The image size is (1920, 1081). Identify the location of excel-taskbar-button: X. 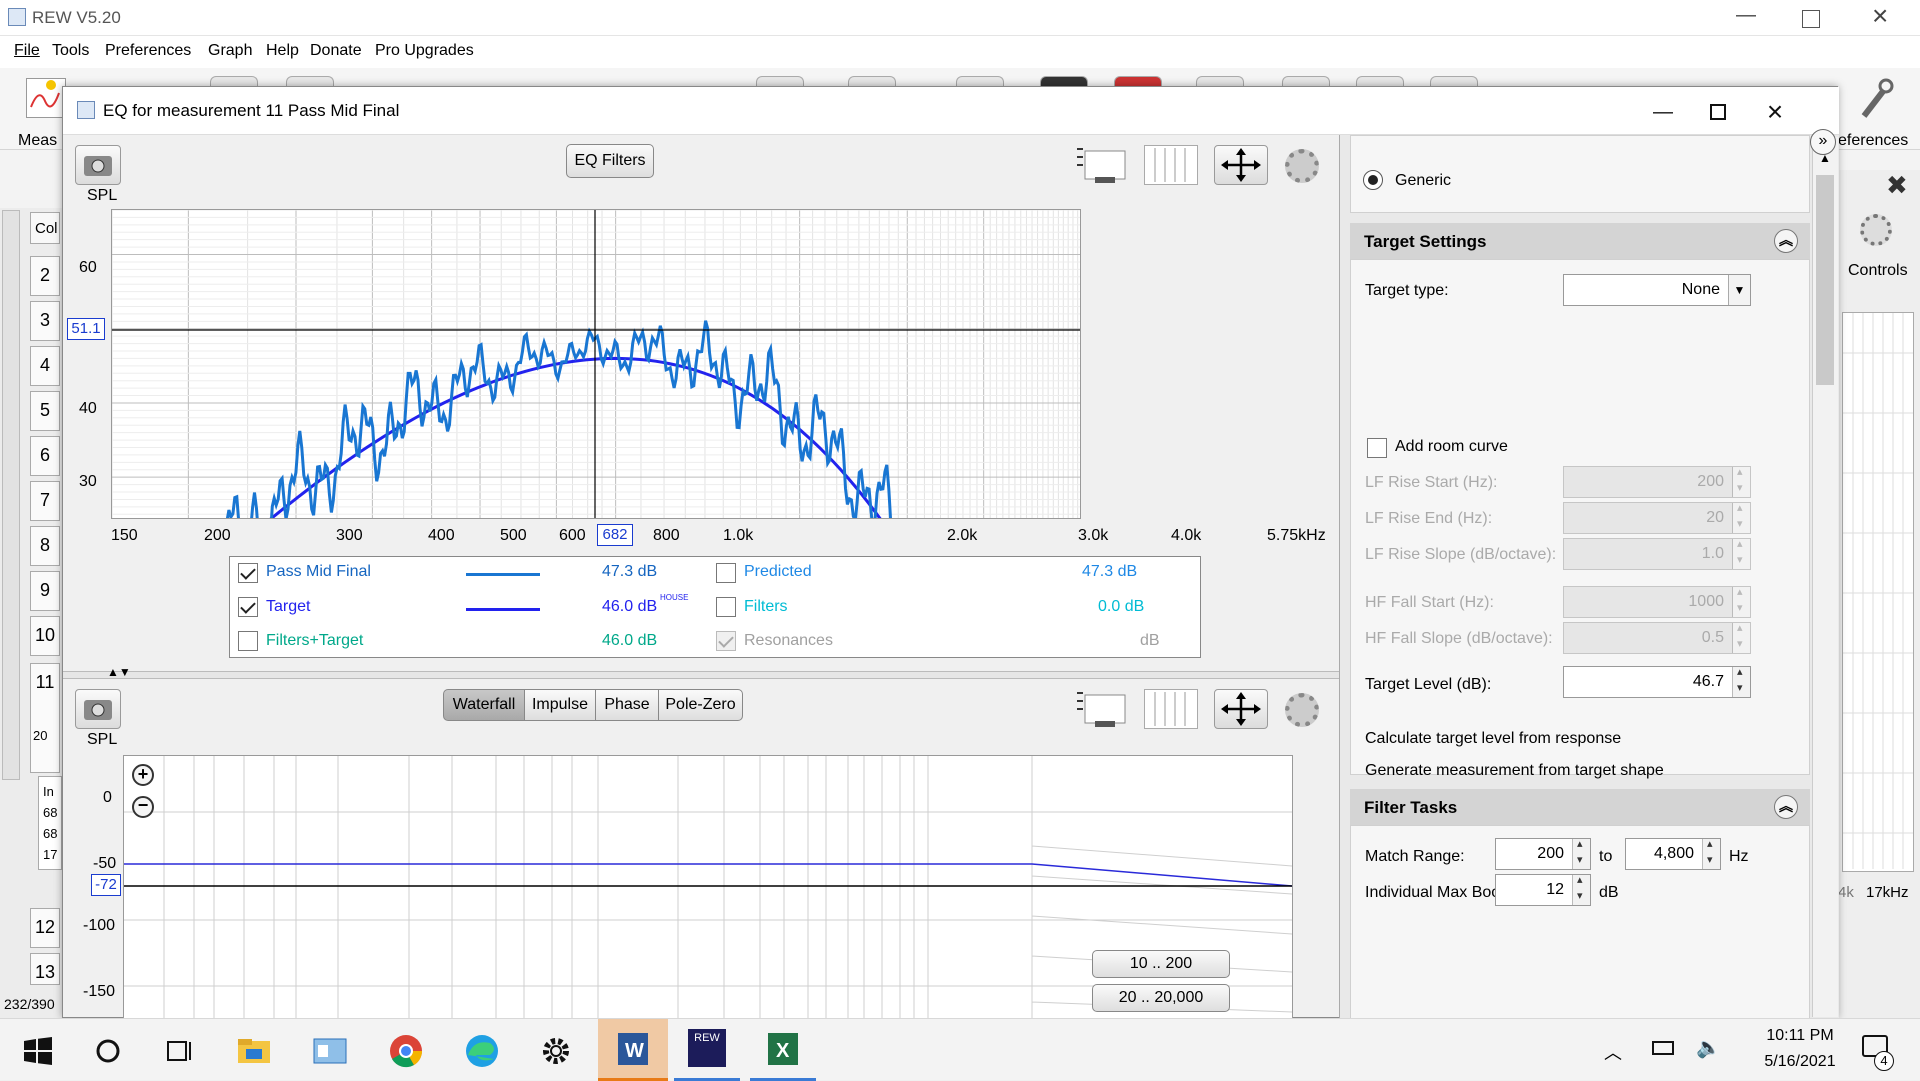
(783, 1050).